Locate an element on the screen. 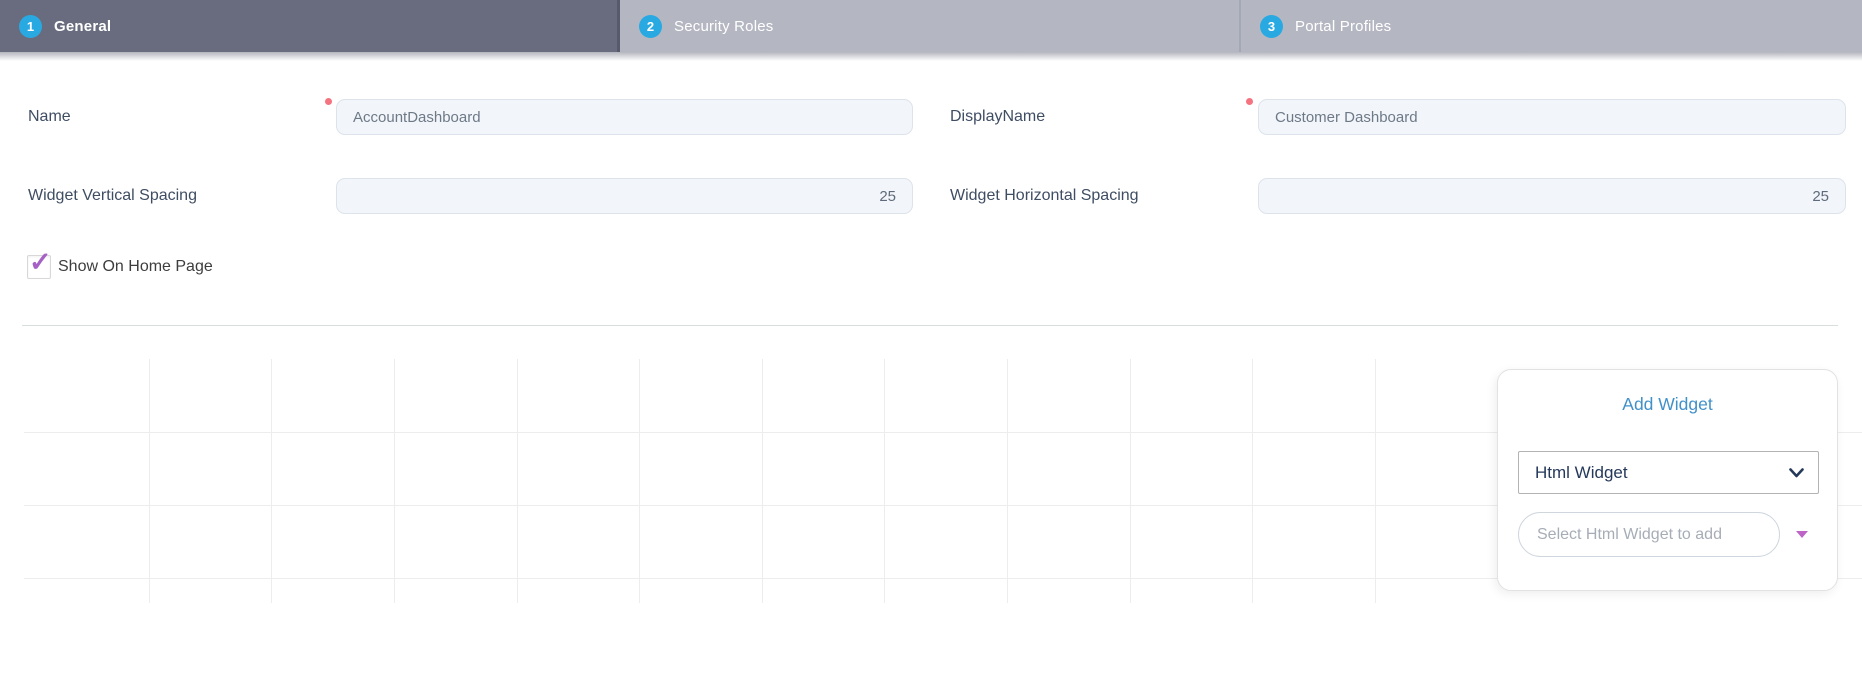 Image resolution: width=1862 pixels, height=683 pixels. widget-vertical-spacing-input is located at coordinates (624, 196).